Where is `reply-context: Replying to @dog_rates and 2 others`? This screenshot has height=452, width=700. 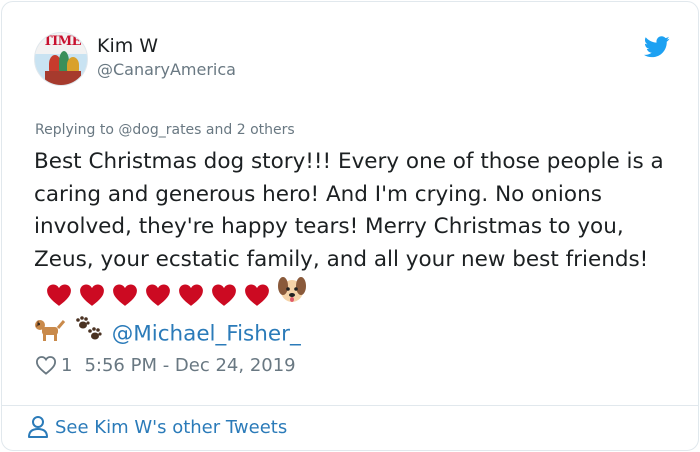 reply-context: Replying to @dog_rates and 2 others is located at coordinates (165, 130).